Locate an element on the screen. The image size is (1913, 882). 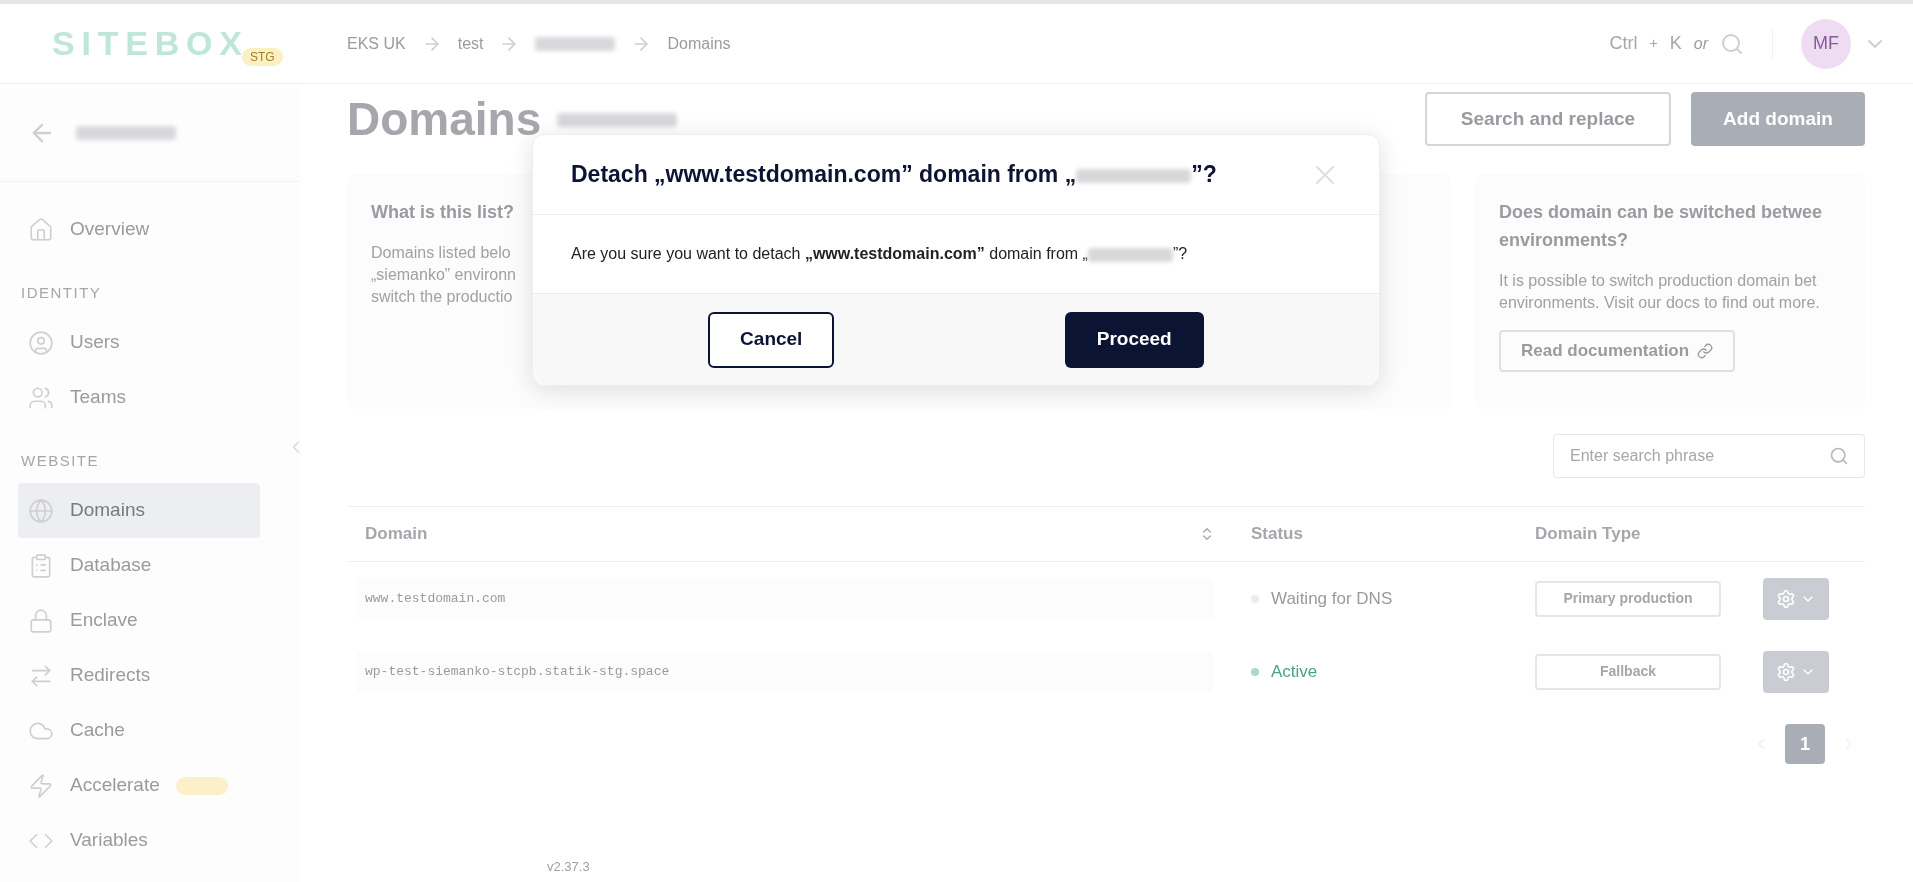
section-heading: WEBSITE is located at coordinates (60, 460).